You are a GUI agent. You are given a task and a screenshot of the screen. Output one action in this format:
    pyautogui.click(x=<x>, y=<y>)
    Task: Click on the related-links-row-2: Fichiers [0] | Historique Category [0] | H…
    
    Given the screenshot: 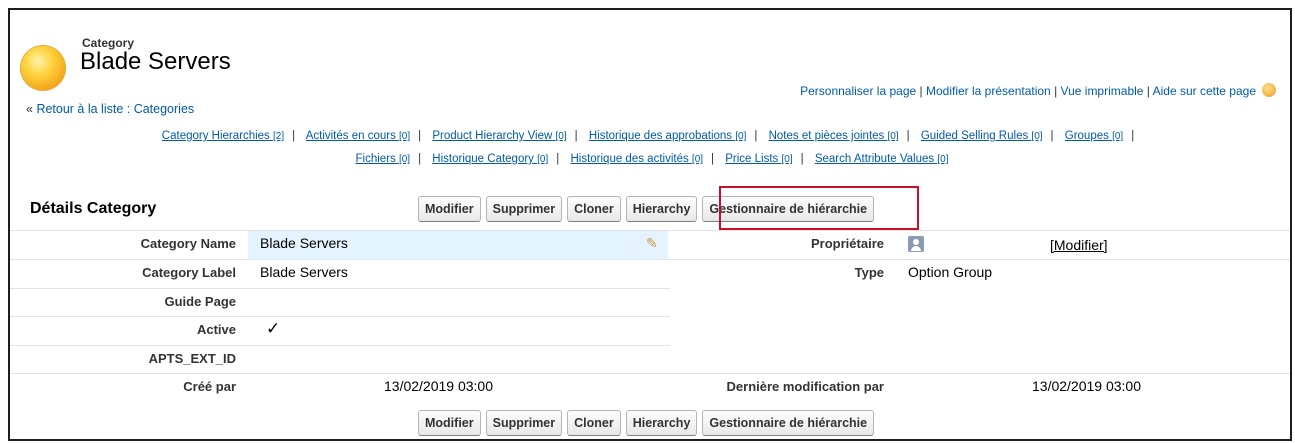 What is the action you would take?
    pyautogui.click(x=652, y=159)
    